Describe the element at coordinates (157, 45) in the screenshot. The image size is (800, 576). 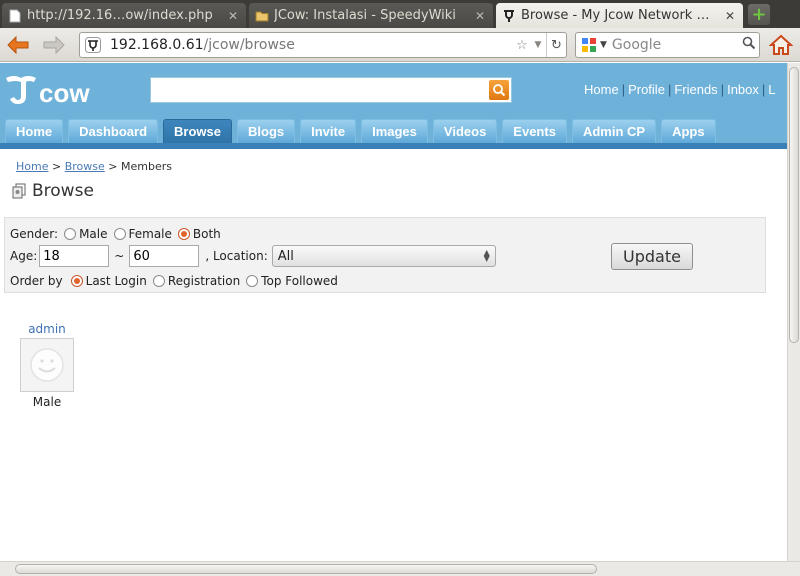
I see `url-host: 192.168.0.61` at that location.